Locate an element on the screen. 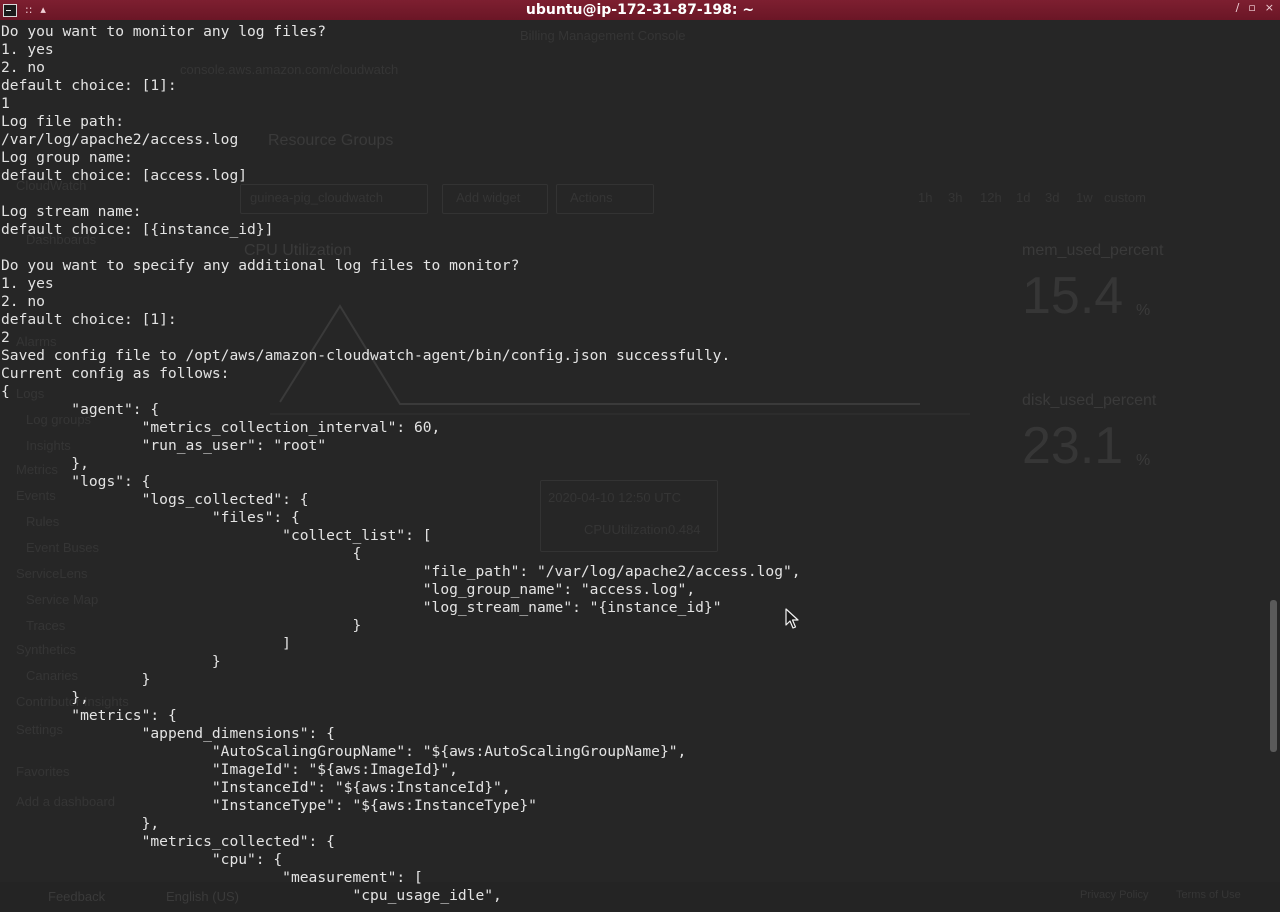 Image resolution: width=1280 pixels, height=912 pixels. terminal-line: "InstanceId": "${aws:InstanceId}", is located at coordinates (256, 787).